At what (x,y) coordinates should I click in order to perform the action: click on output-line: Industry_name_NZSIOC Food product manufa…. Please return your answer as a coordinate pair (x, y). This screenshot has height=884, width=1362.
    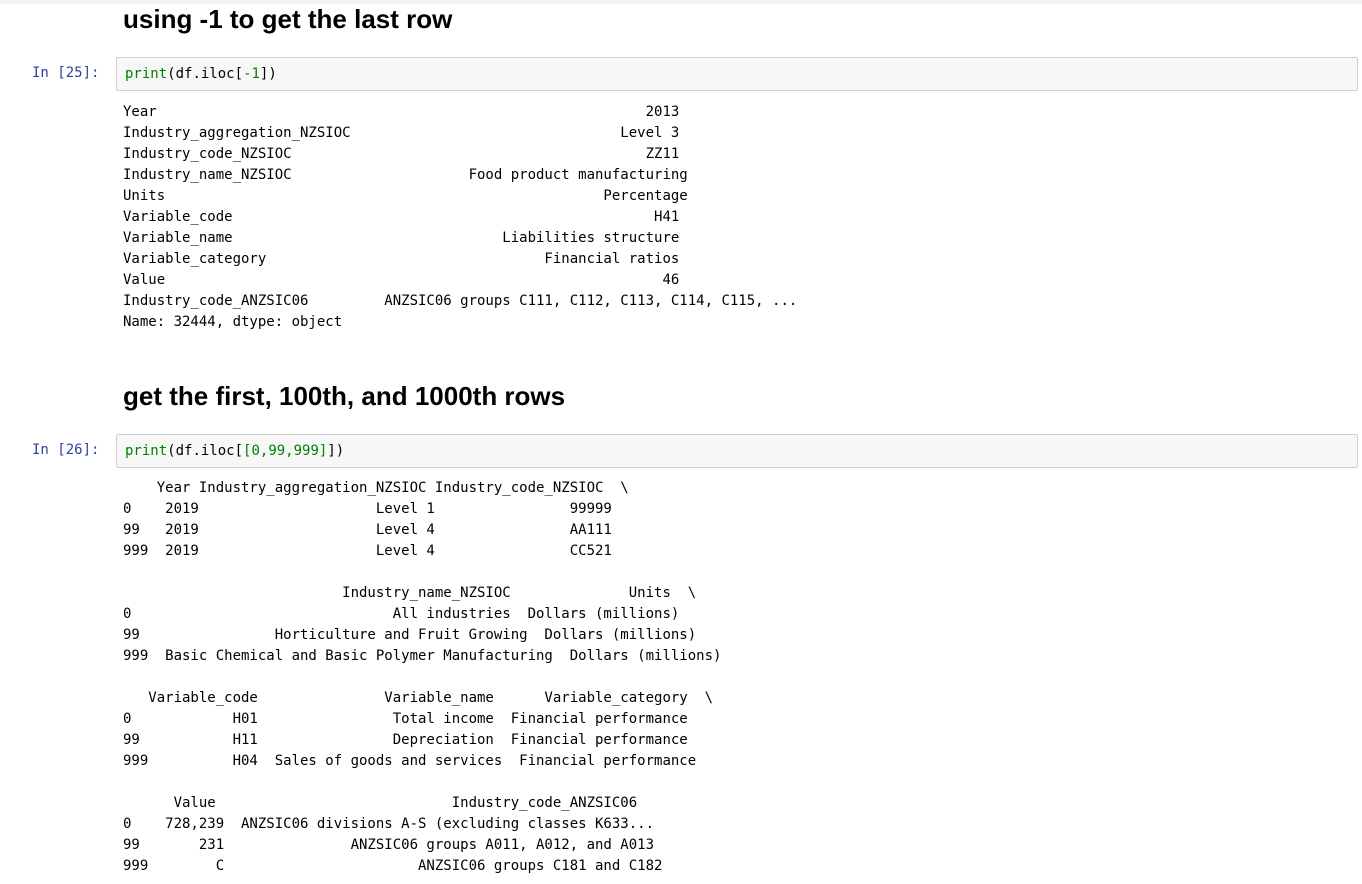
    Looking at the image, I should click on (405, 175).